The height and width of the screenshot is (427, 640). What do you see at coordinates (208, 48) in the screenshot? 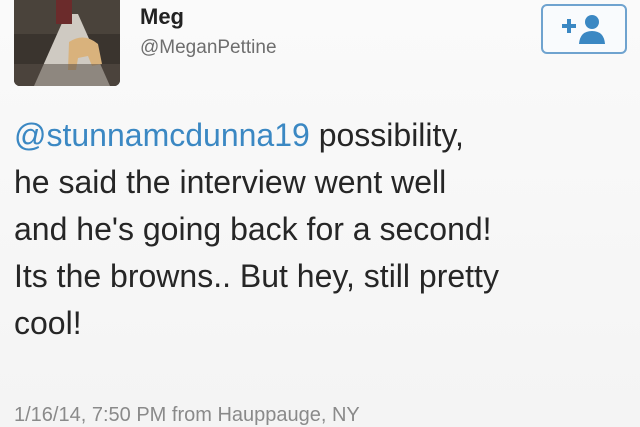
I see `author-handle: @MeganPettine` at bounding box center [208, 48].